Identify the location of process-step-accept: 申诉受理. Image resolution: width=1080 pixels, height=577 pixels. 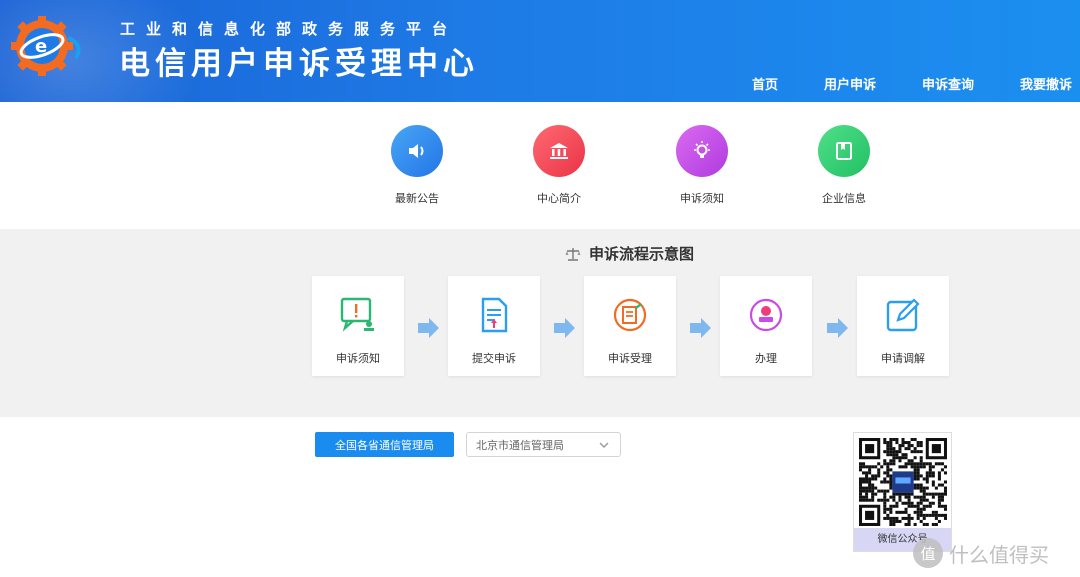
(630, 326).